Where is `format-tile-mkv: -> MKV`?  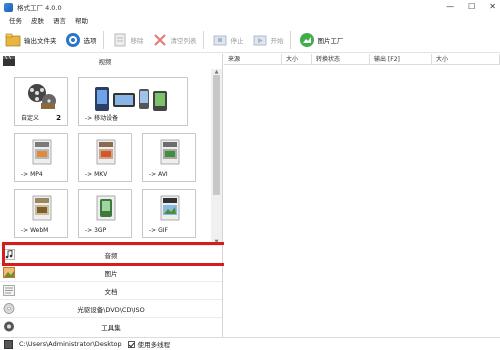 format-tile-mkv: -> MKV is located at coordinates (105, 157).